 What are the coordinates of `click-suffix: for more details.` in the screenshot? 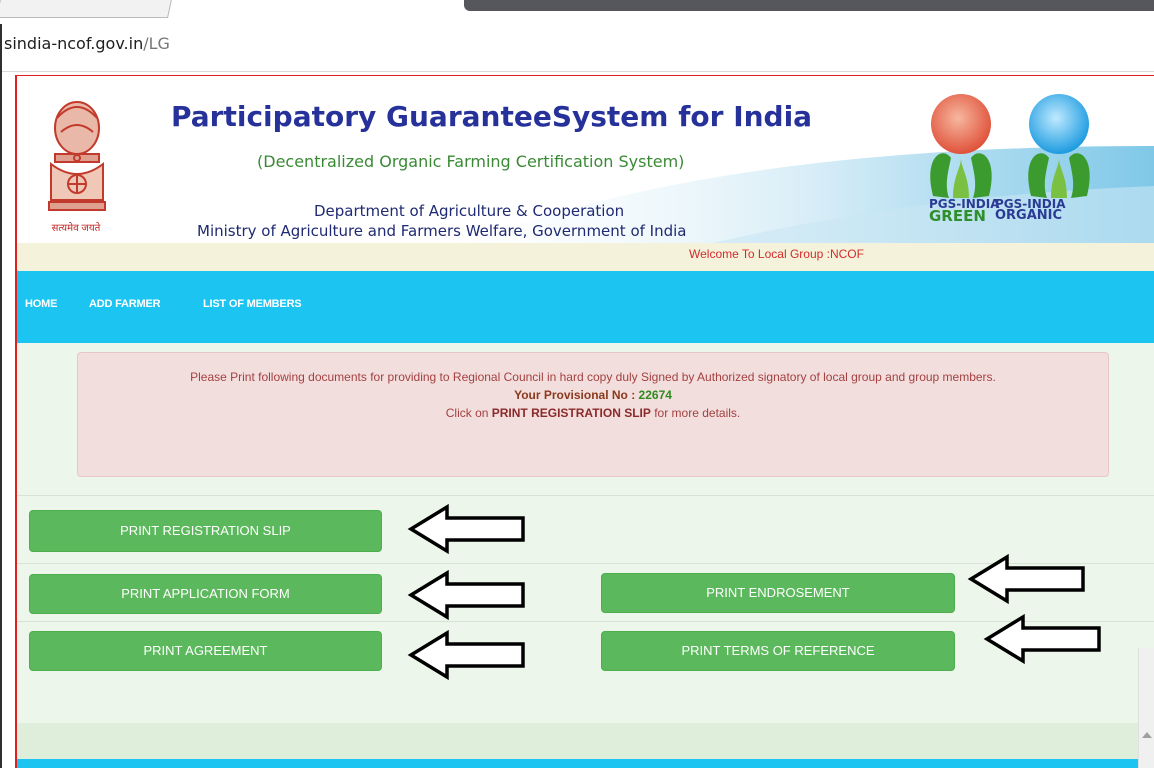 It's located at (695, 413).